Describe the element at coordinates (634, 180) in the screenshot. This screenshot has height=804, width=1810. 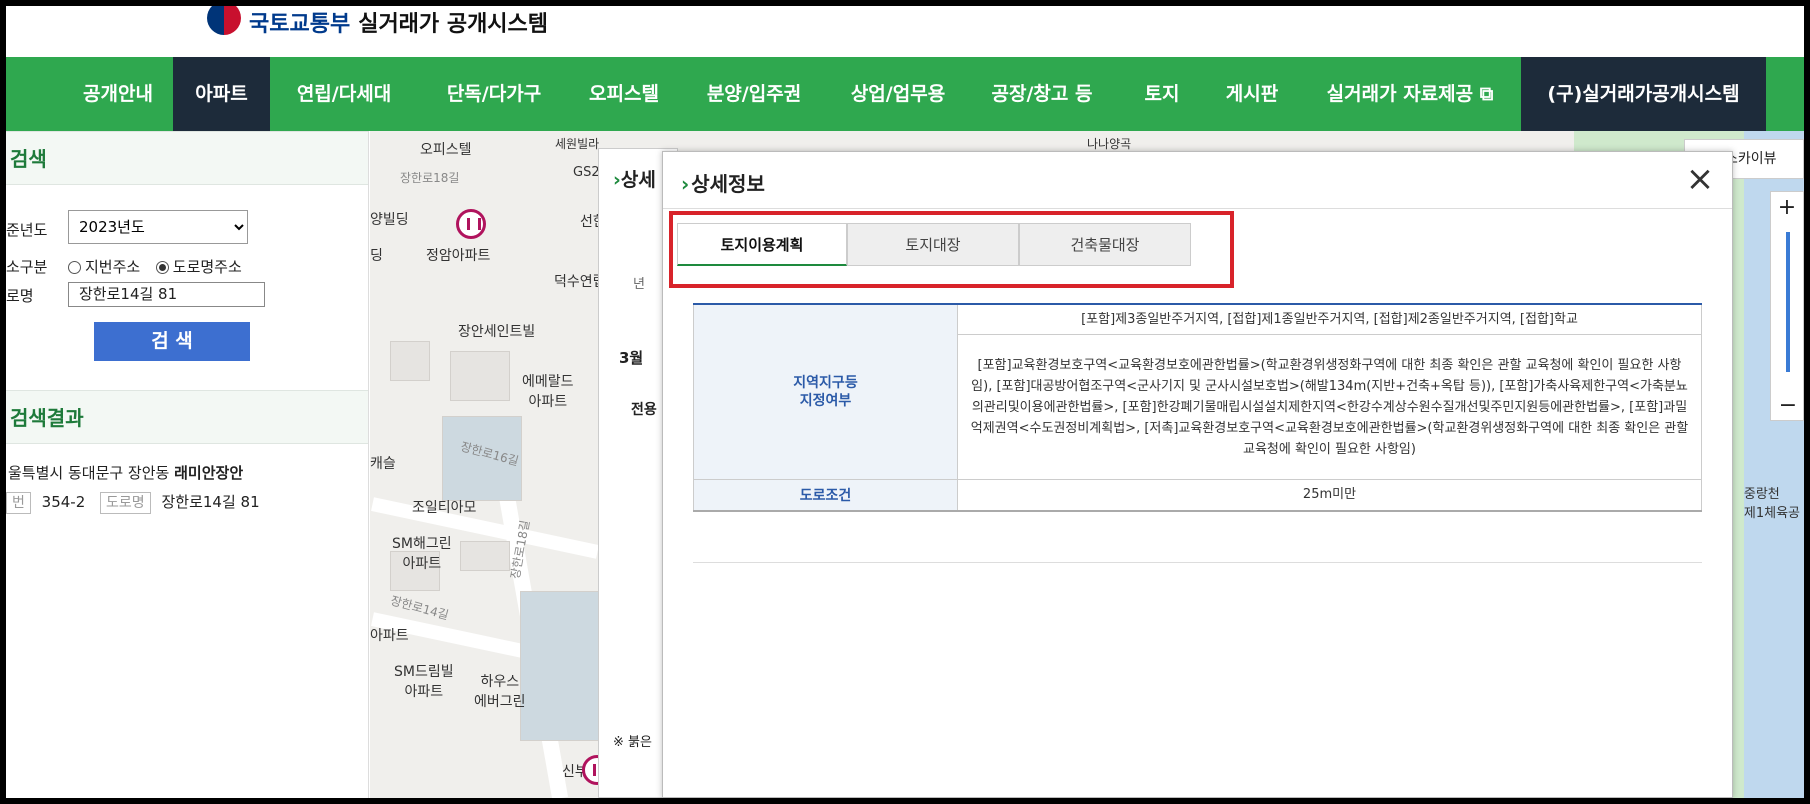
I see `back-dialog-title: ›상세` at that location.